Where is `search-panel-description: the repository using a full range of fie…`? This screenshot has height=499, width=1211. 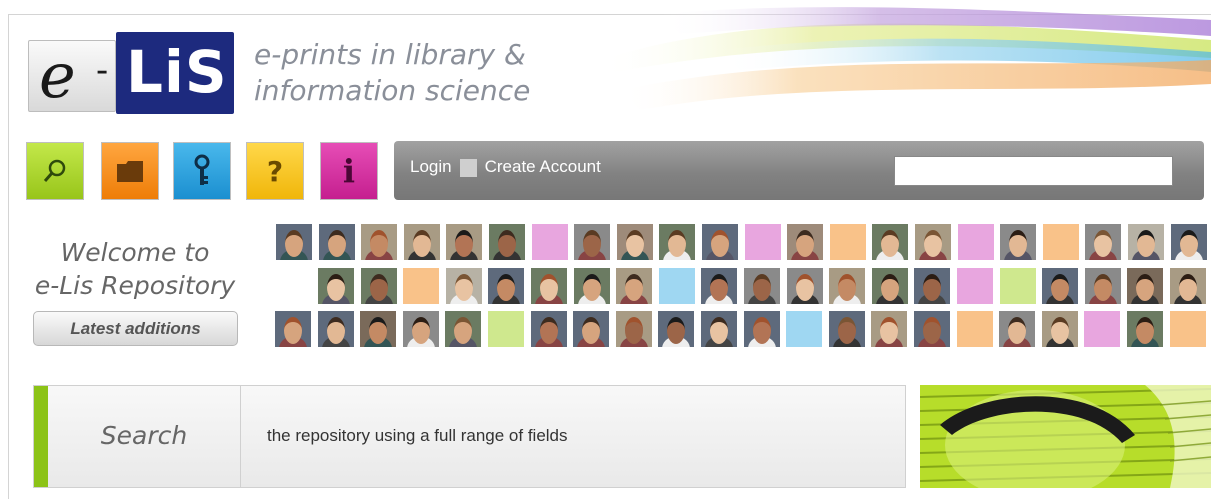 search-panel-description: the repository using a full range of fie… is located at coordinates (417, 435).